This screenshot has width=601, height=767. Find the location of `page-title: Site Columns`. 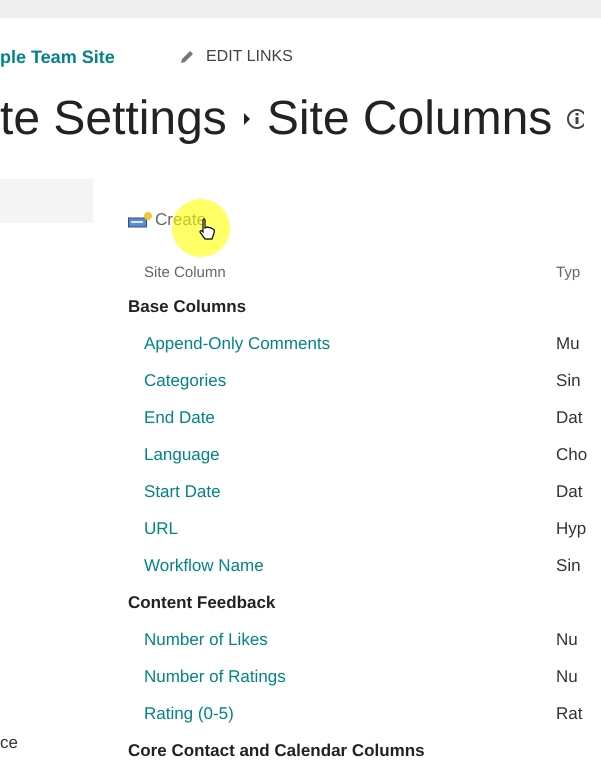

page-title: Site Columns is located at coordinates (409, 119).